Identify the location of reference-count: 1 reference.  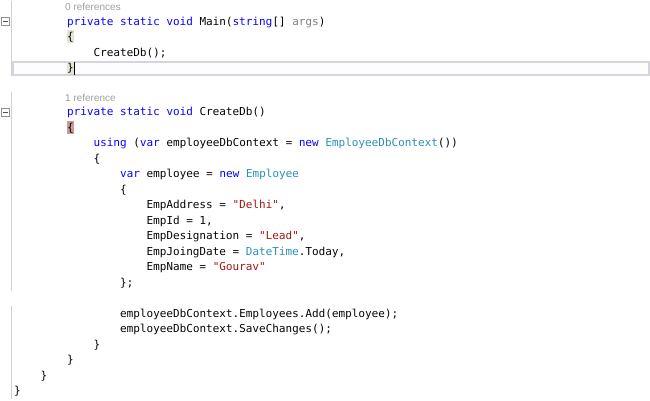
(90, 98).